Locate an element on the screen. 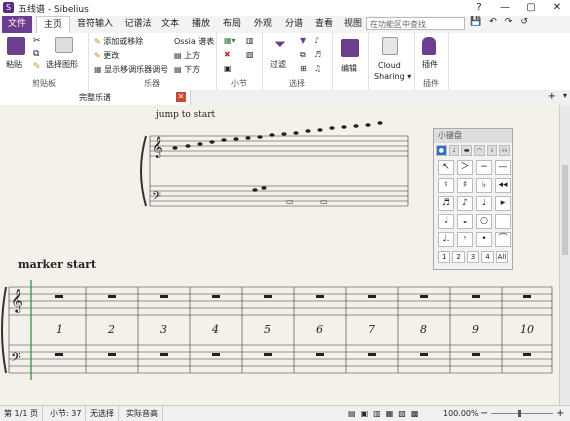 This screenshot has width=570, height=421. tab-parts: 分谱 is located at coordinates (294, 24).